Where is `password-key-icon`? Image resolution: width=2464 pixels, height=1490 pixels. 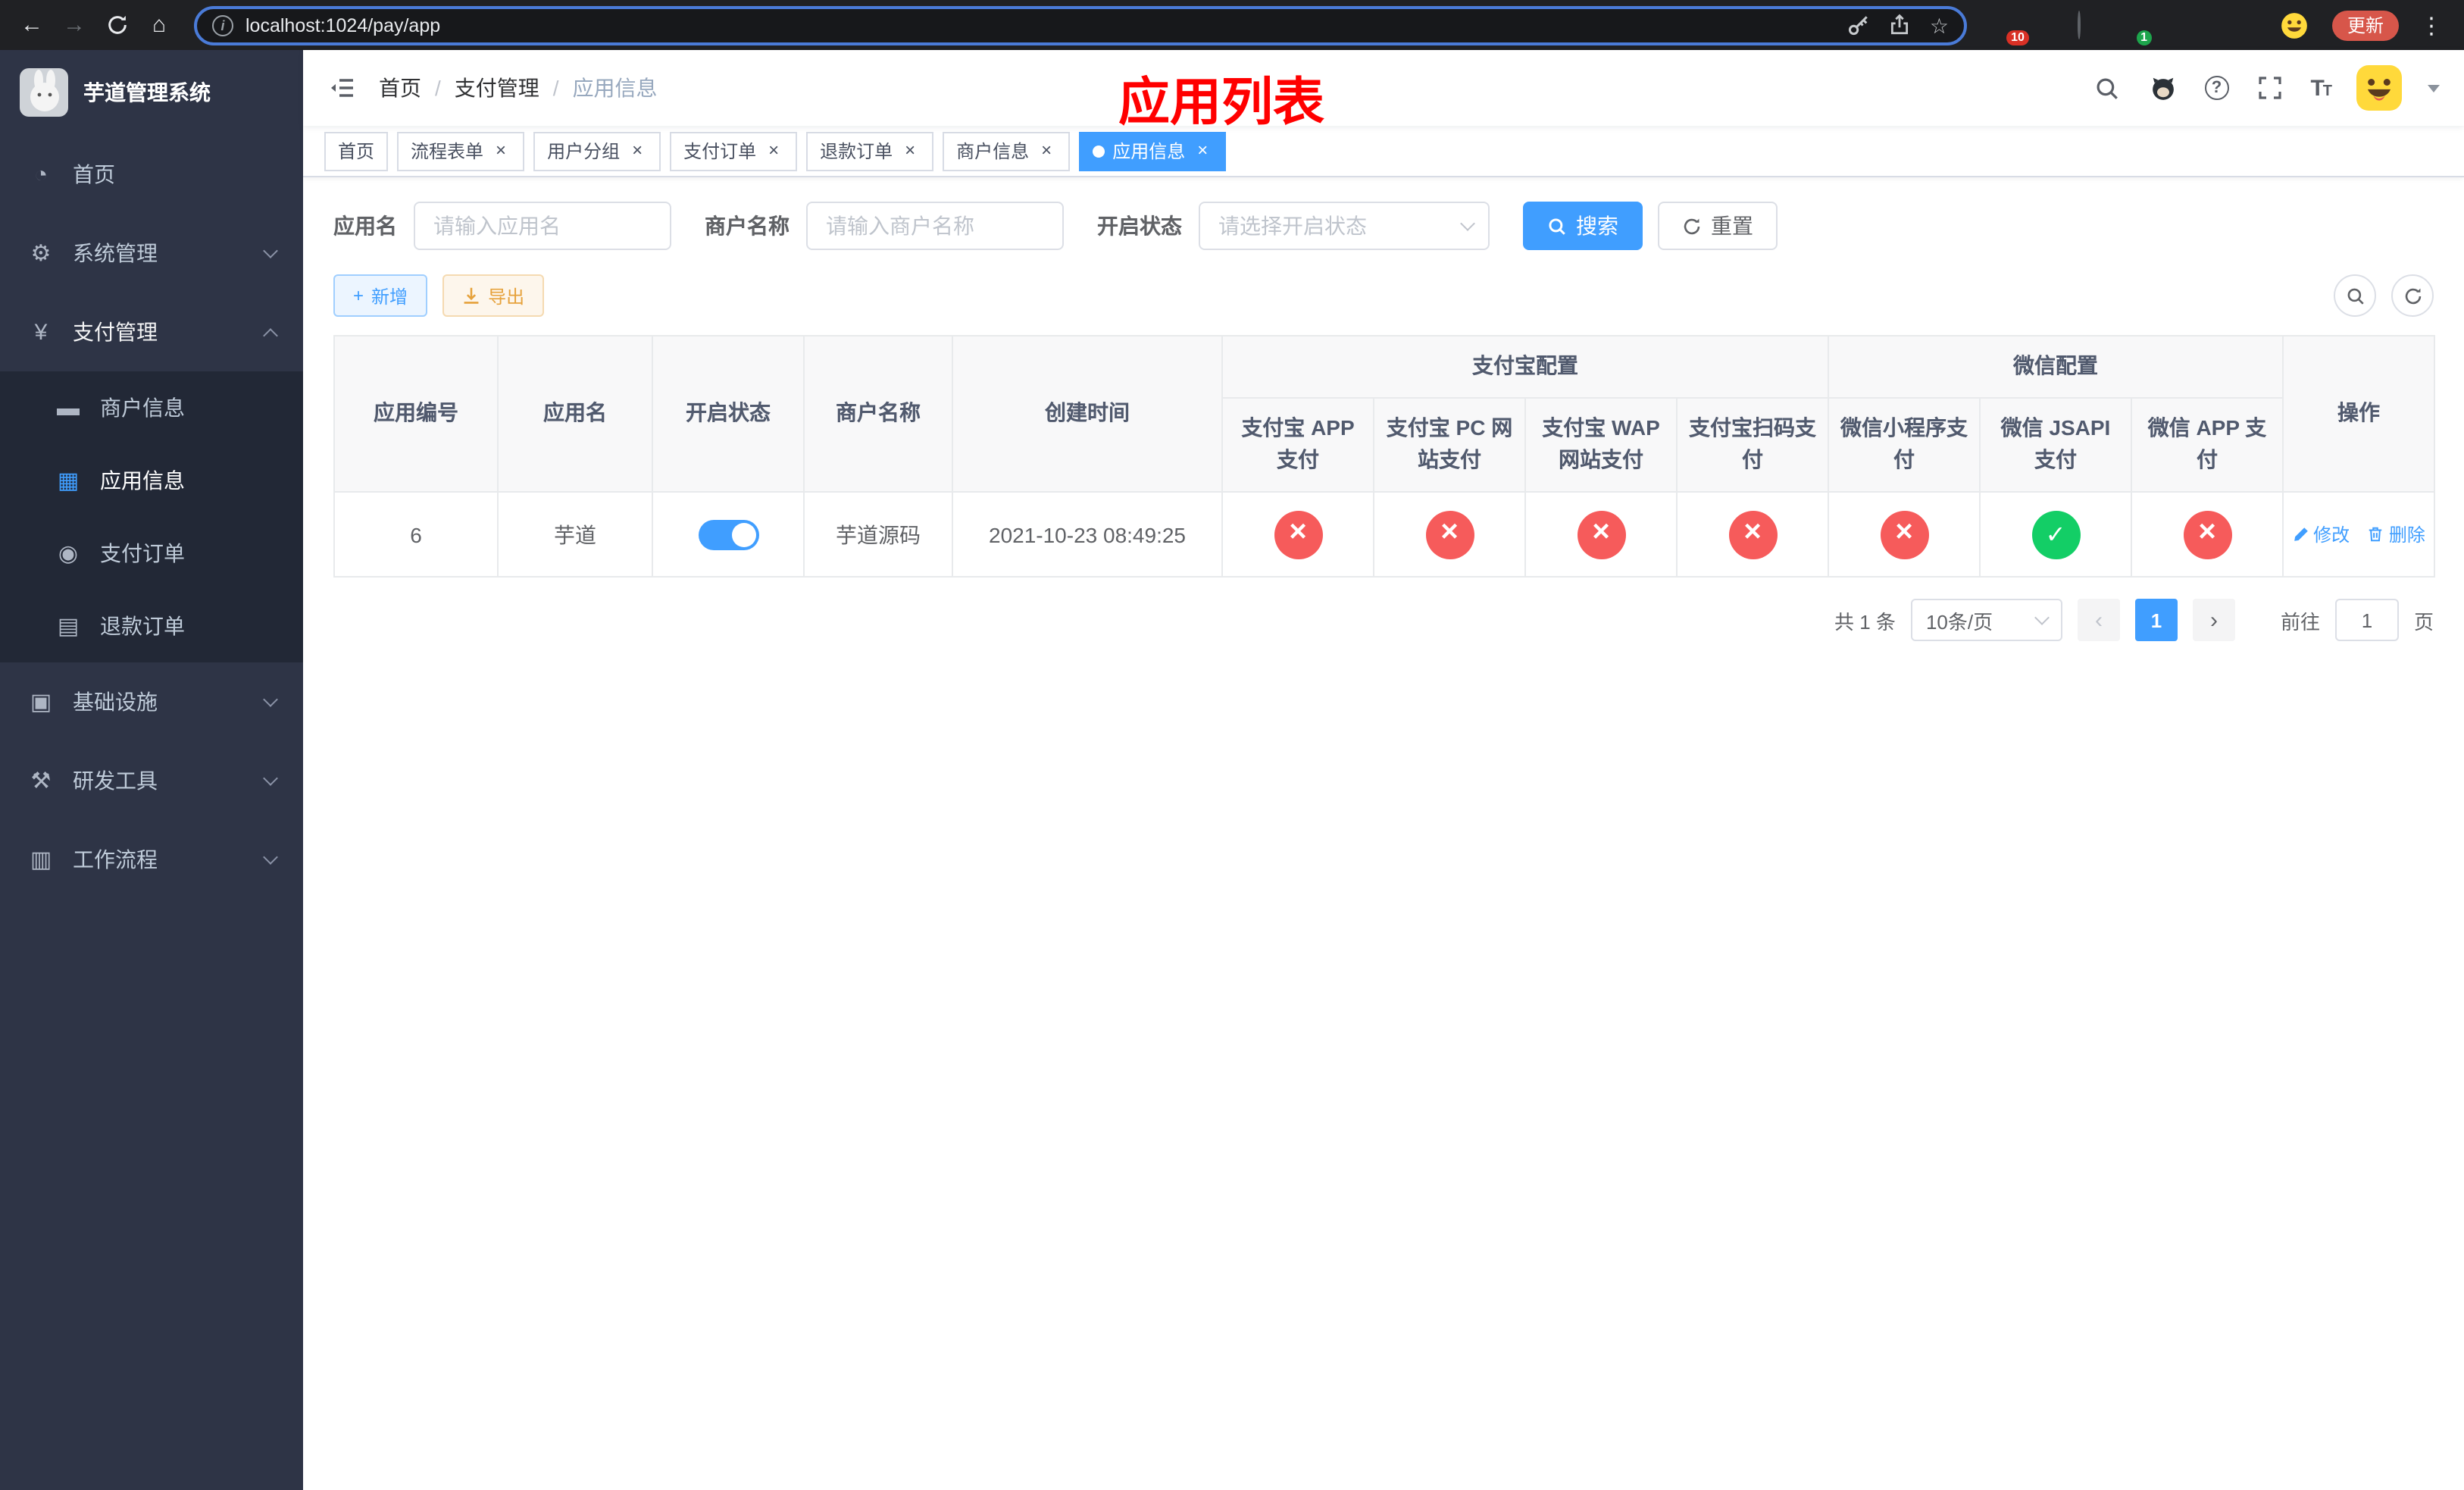
password-key-icon is located at coordinates (1859, 25).